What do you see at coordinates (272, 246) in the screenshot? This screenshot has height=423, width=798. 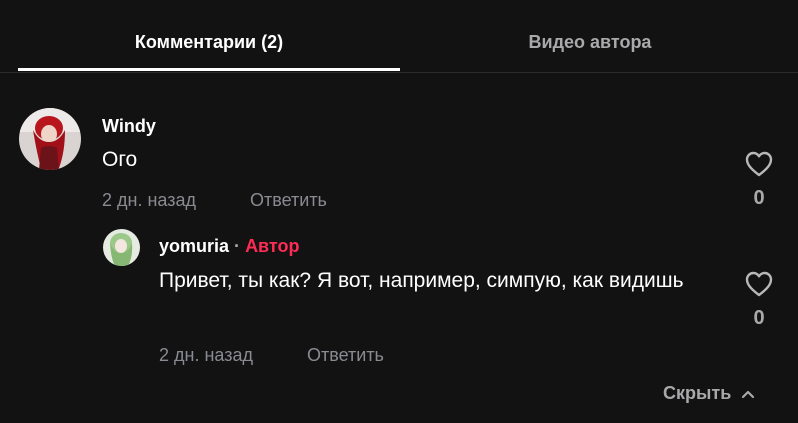 I see `author-badge: Автор` at bounding box center [272, 246].